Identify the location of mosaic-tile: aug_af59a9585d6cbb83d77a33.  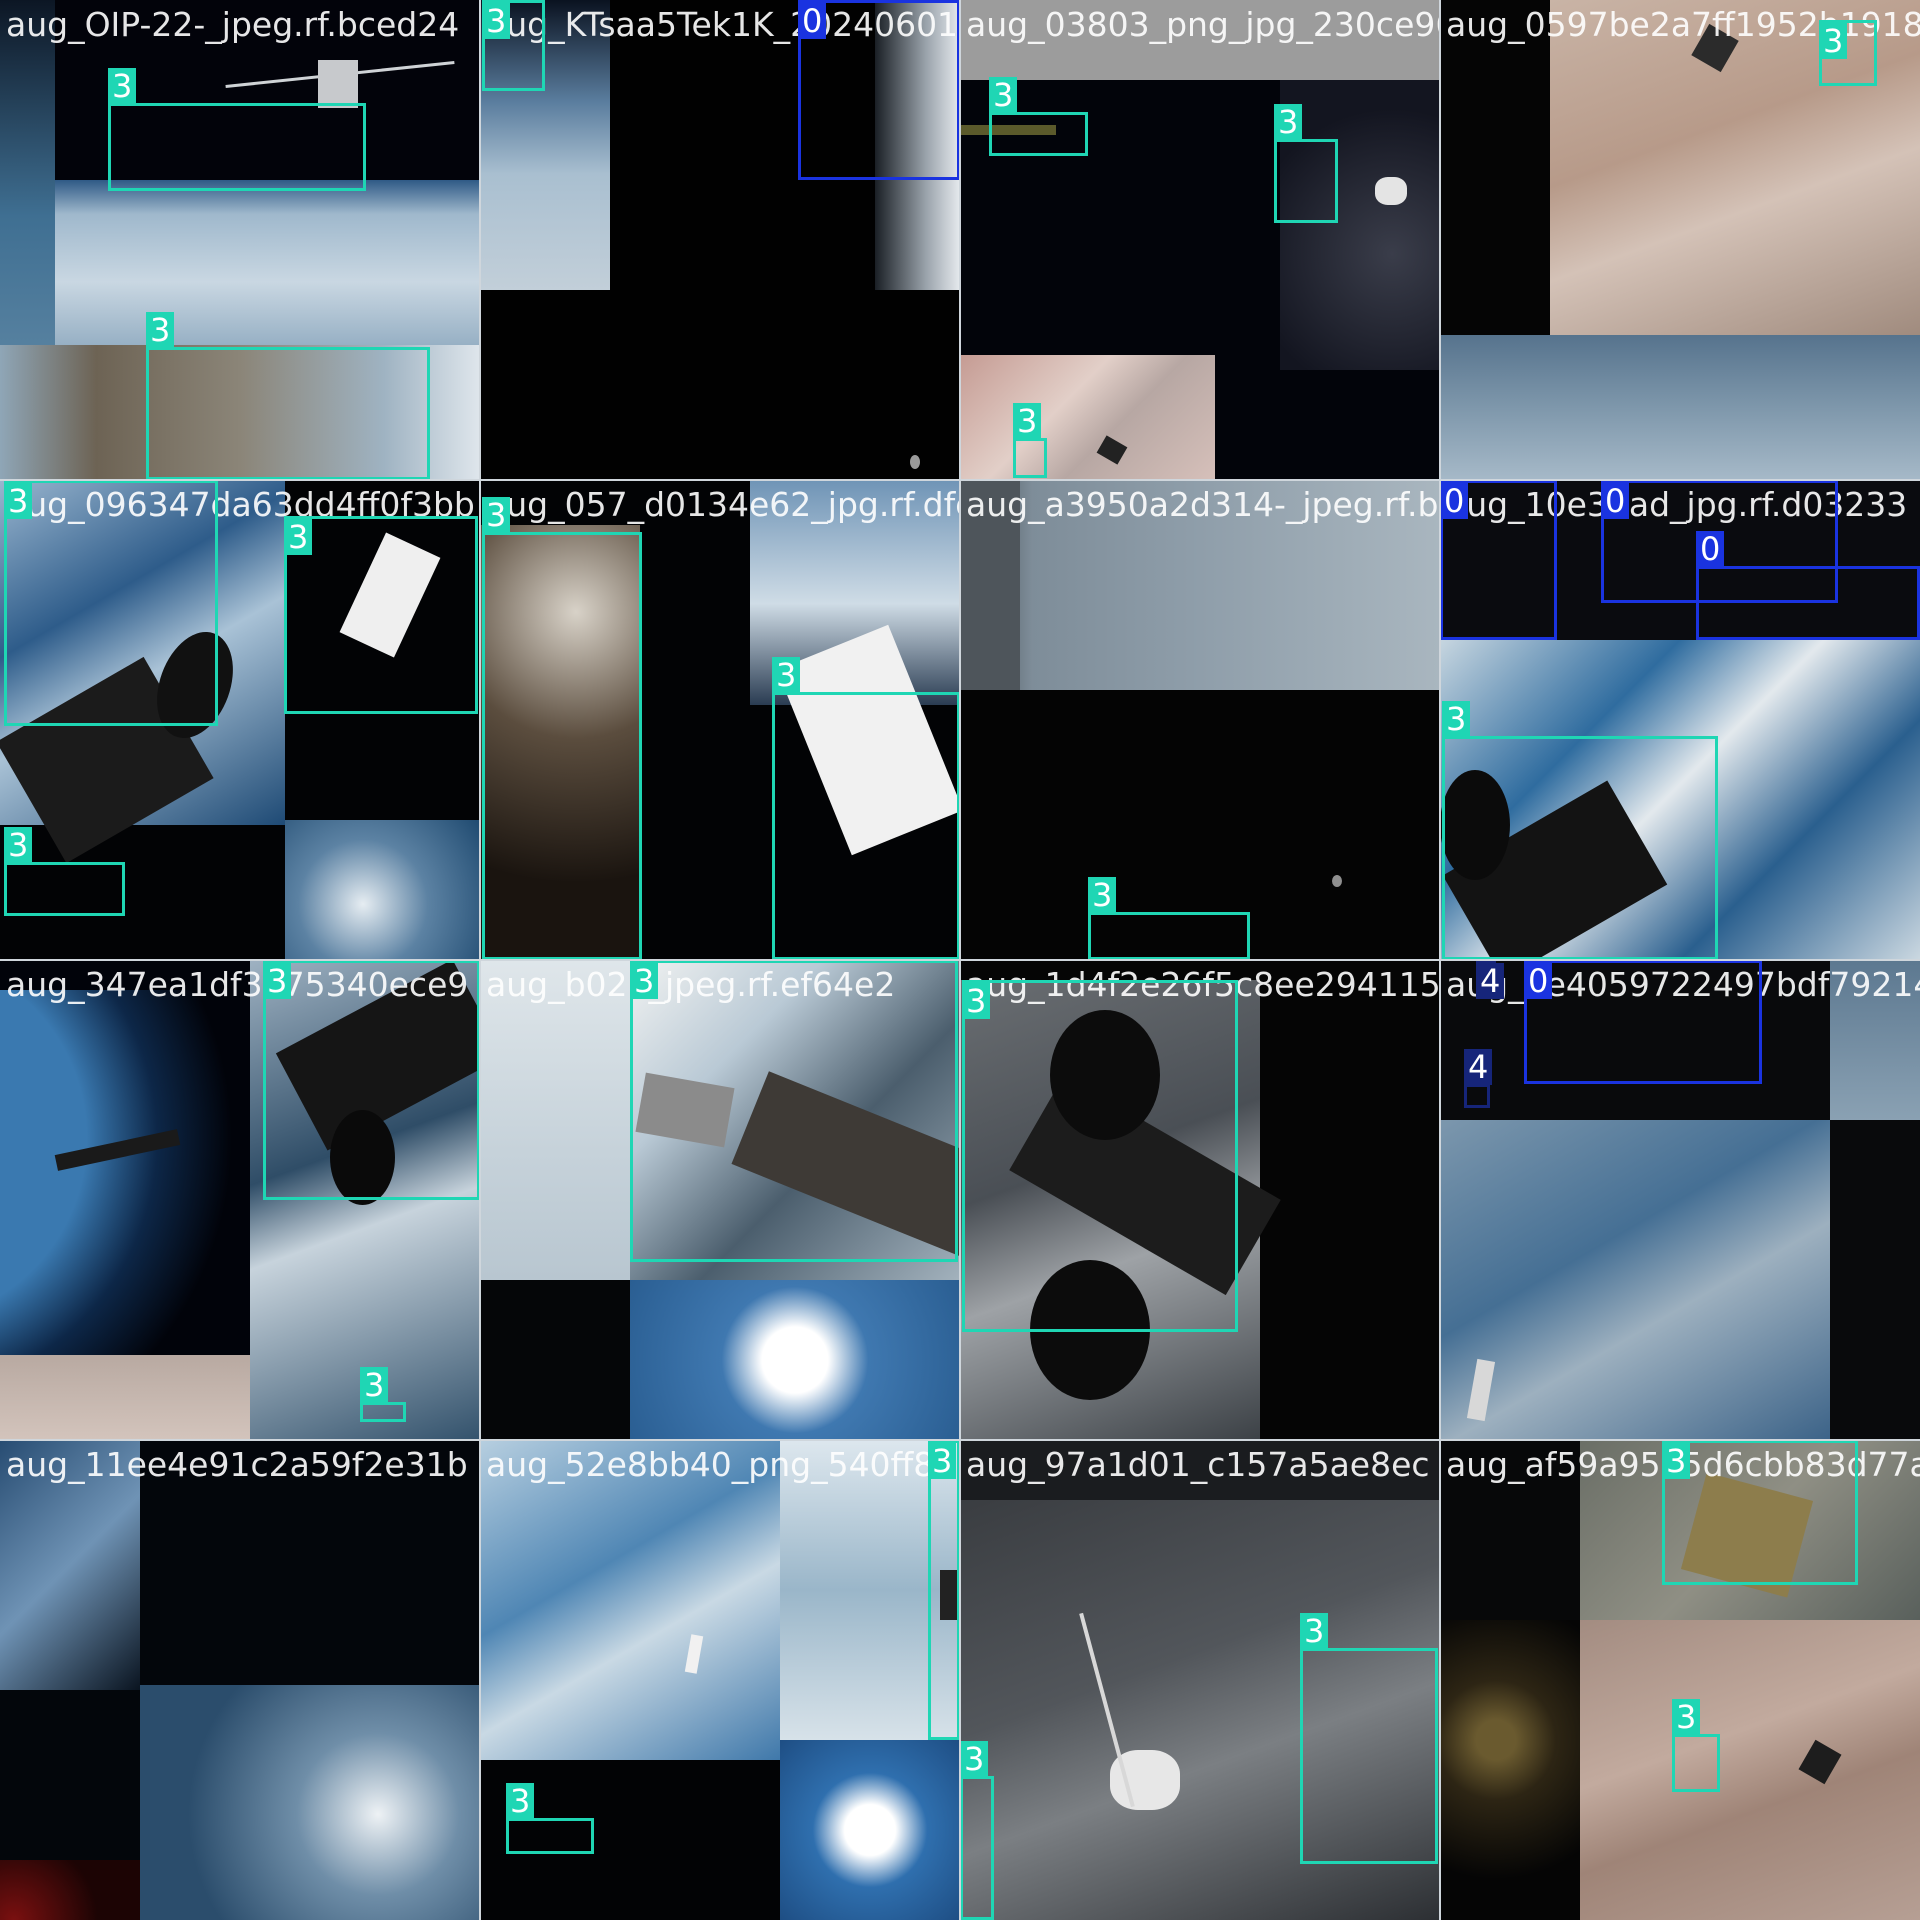
(1680, 1680).